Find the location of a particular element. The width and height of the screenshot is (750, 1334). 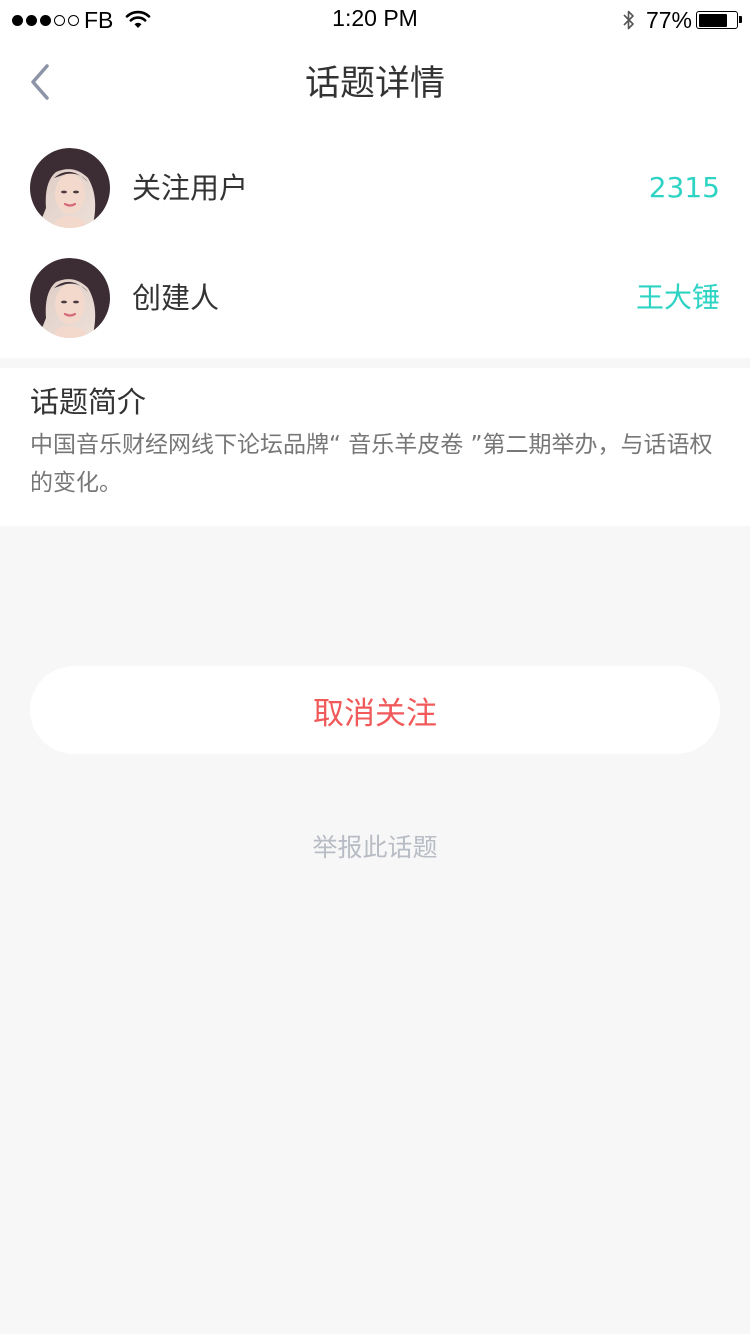

followers-row: 关注用户 2315 is located at coordinates (375, 203).